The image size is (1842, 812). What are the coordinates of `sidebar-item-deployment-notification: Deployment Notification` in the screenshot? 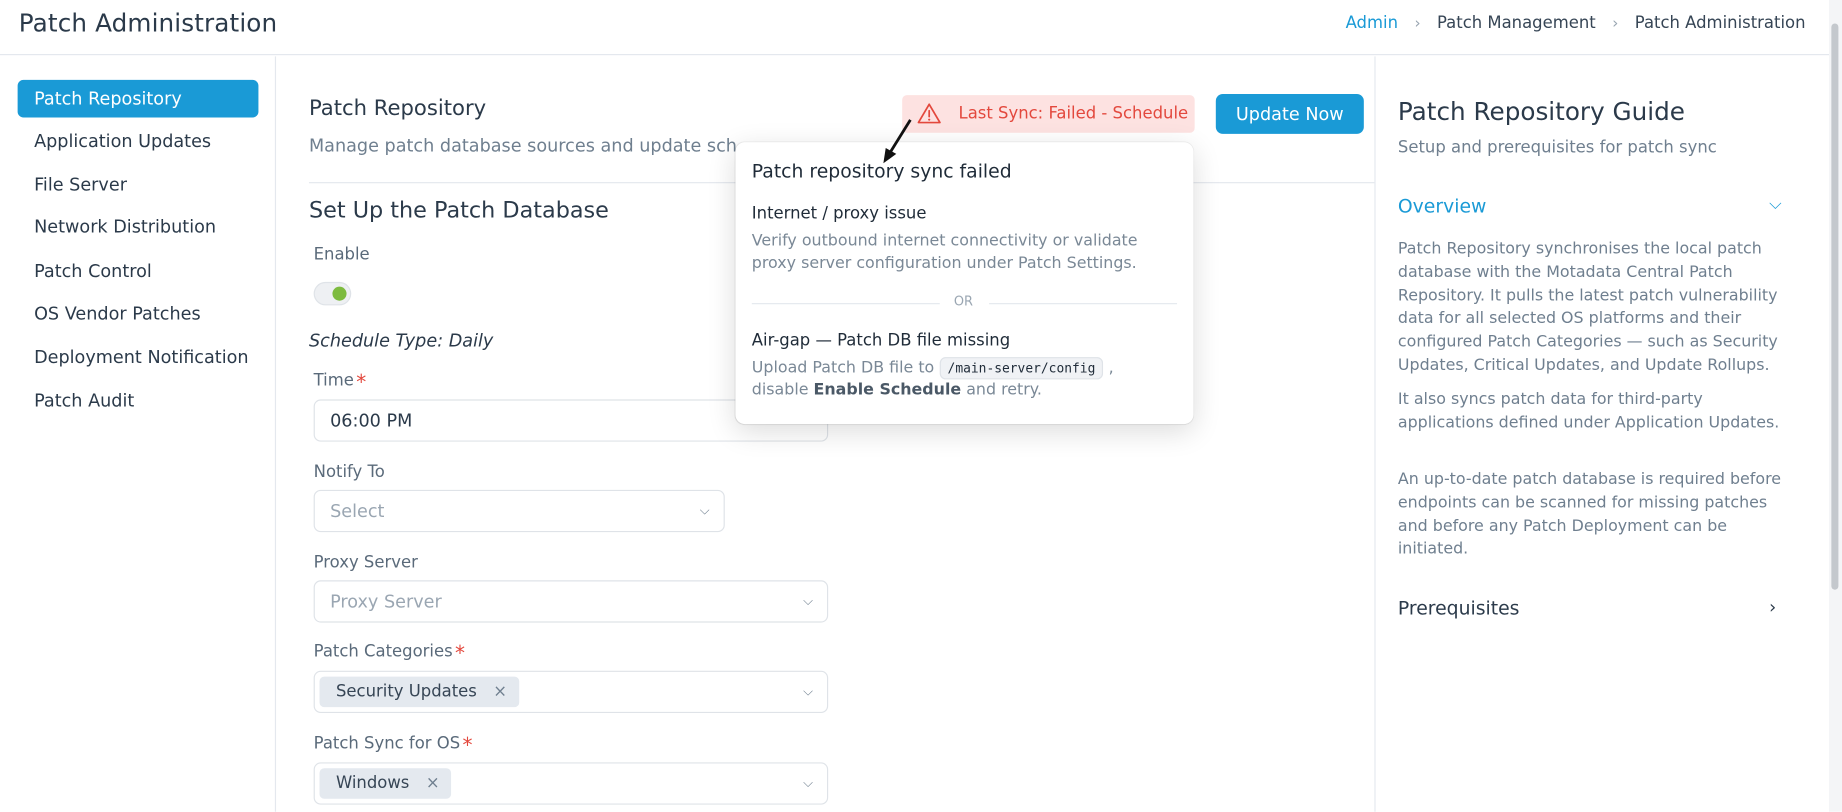 It's located at (138, 357).